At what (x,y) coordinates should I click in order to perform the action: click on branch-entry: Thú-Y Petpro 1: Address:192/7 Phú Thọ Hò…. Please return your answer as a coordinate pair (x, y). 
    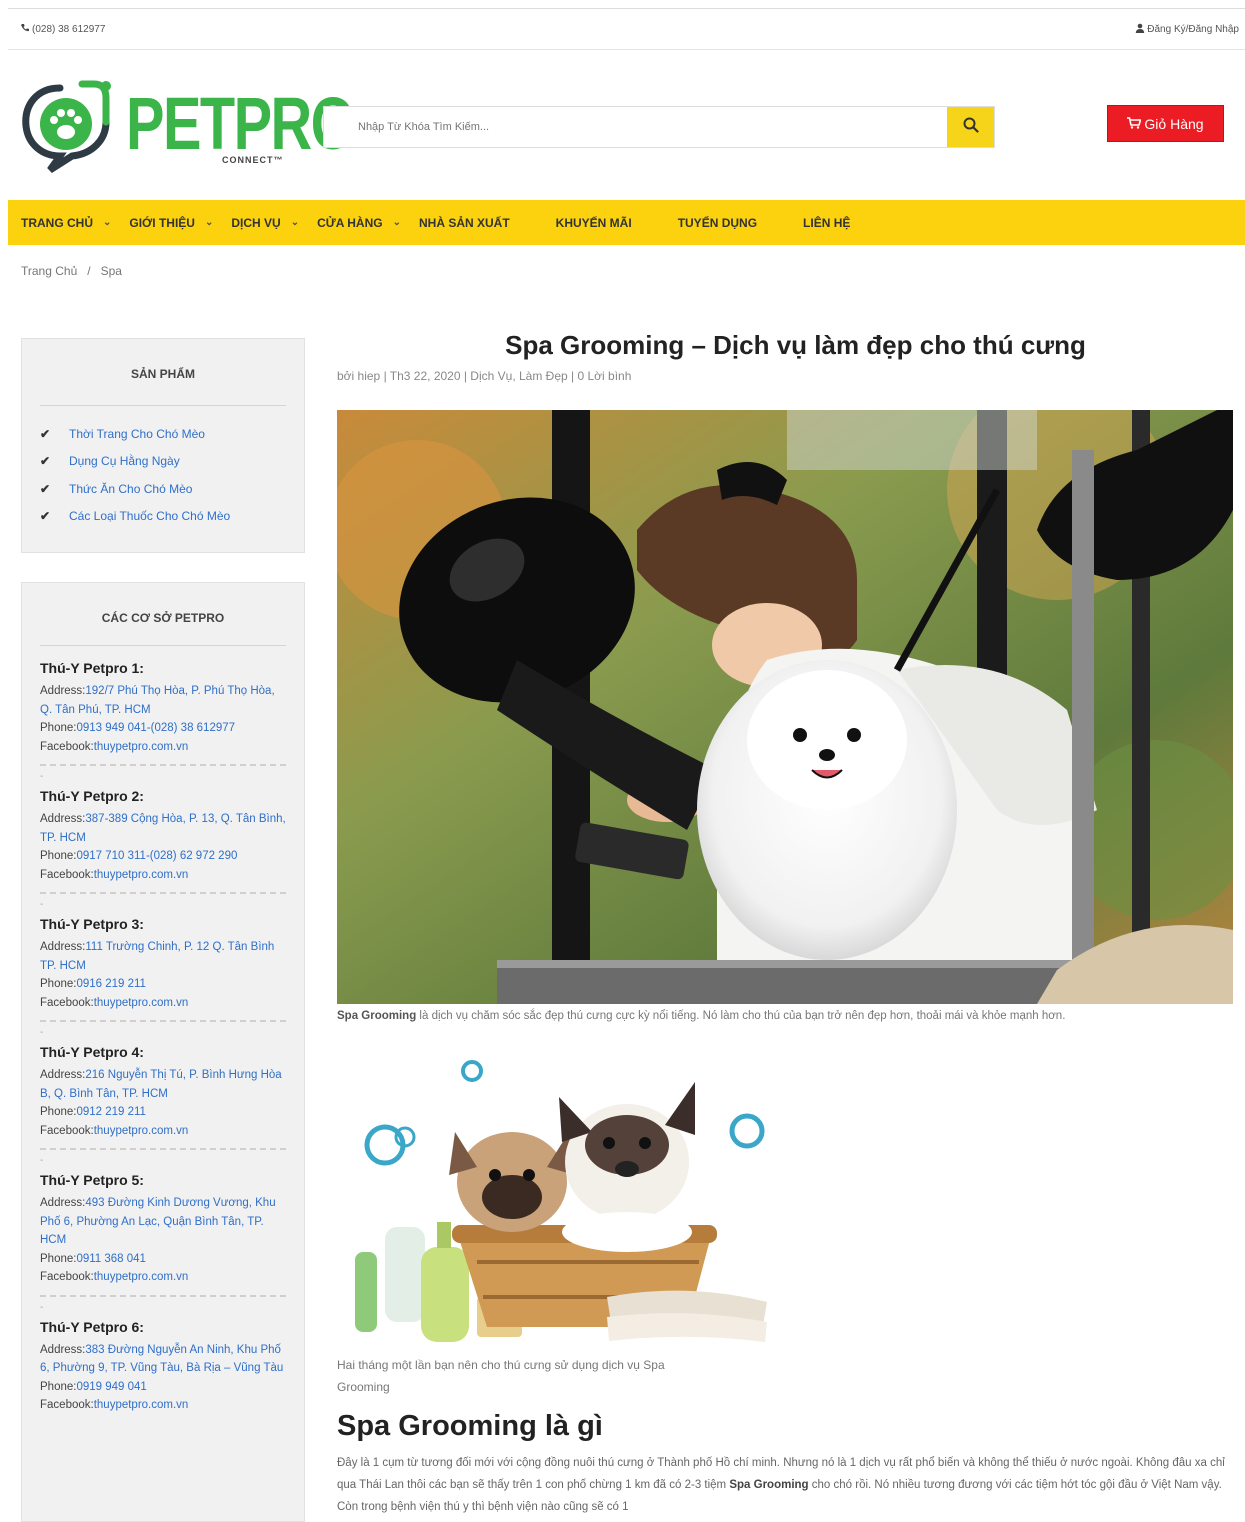
    Looking at the image, I should click on (163, 724).